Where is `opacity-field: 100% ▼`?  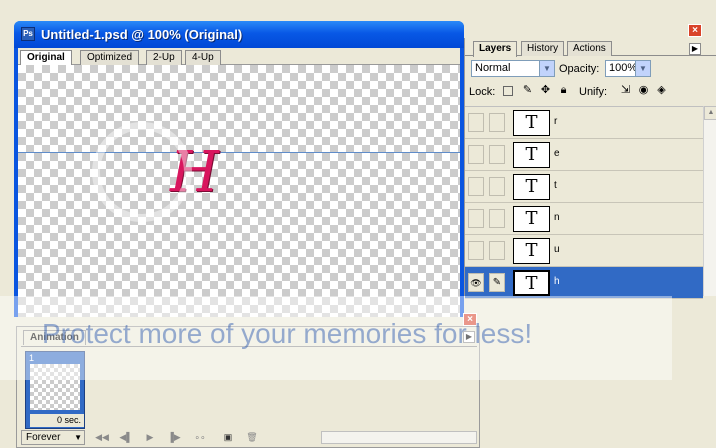
opacity-field: 100% ▼ is located at coordinates (628, 68).